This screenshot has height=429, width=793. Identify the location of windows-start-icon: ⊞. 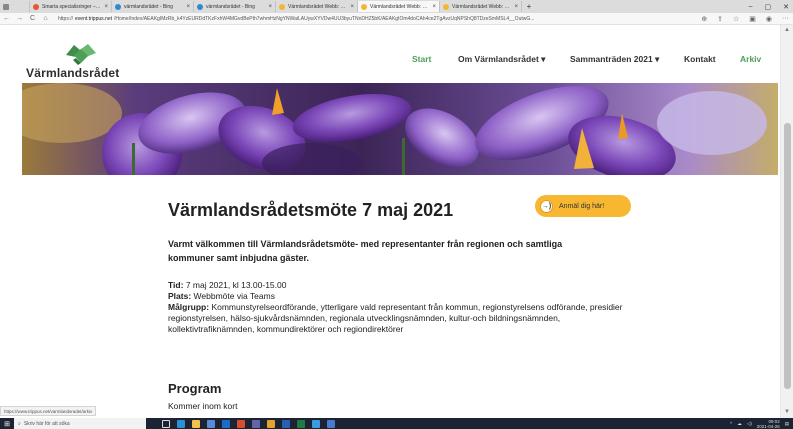
(7, 424).